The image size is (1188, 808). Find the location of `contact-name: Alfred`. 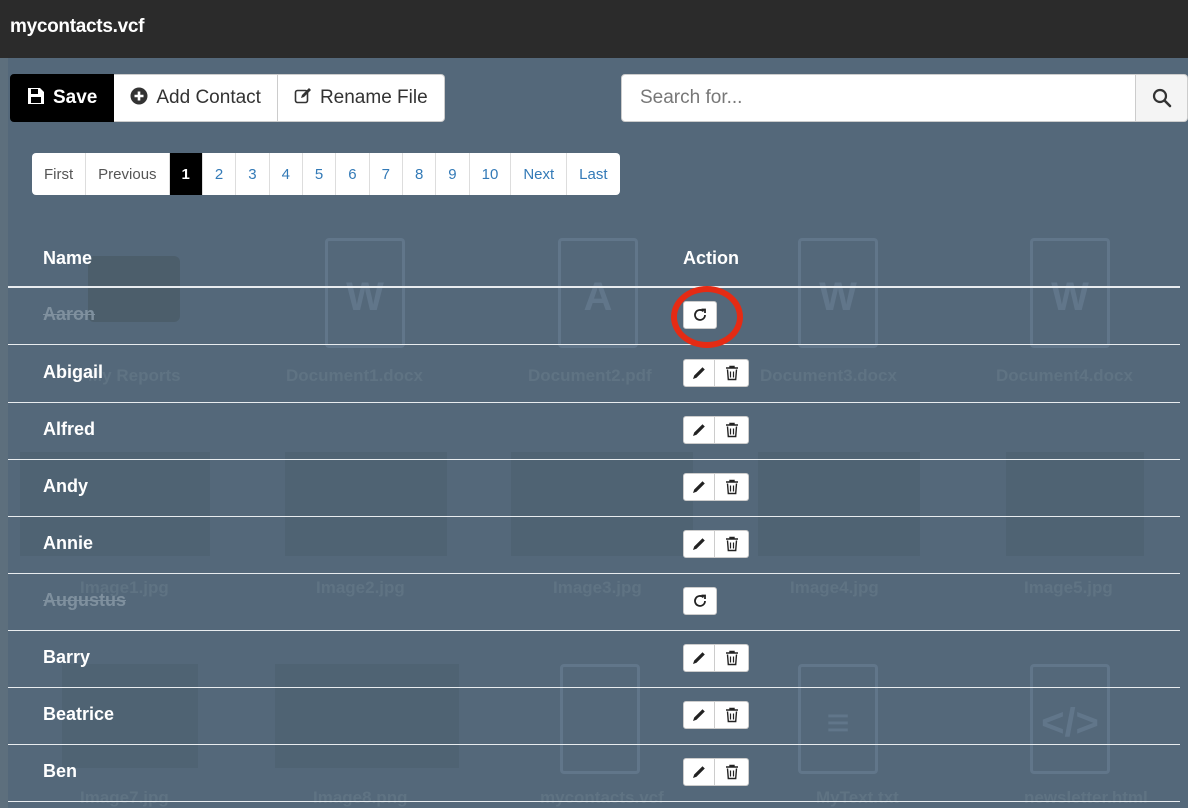

contact-name: Alfred is located at coordinates (69, 429).